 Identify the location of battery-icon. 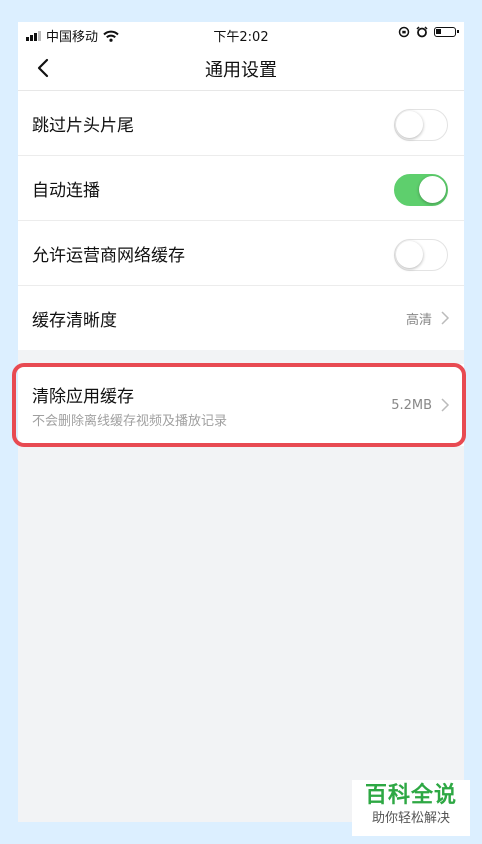
(446, 32).